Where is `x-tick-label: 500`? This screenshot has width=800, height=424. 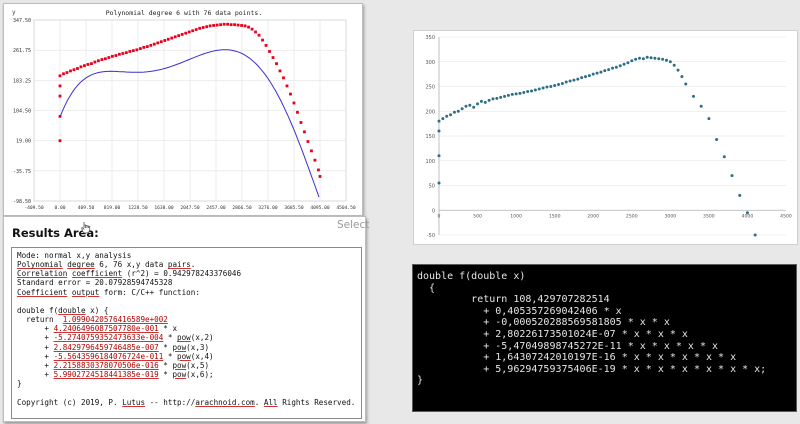
x-tick-label: 500 is located at coordinates (477, 216).